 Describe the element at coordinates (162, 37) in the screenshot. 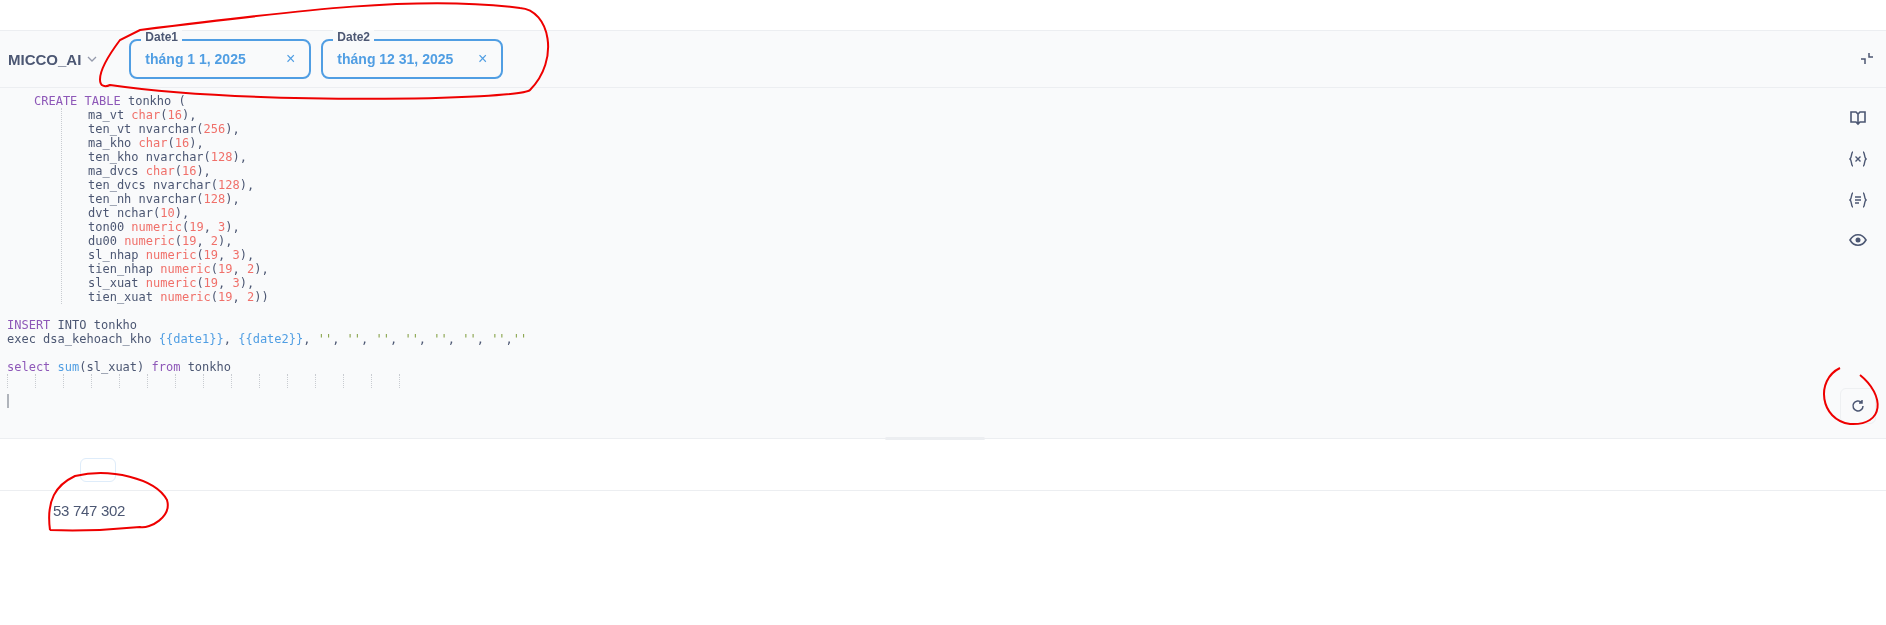

I see `field-label: Date1` at that location.